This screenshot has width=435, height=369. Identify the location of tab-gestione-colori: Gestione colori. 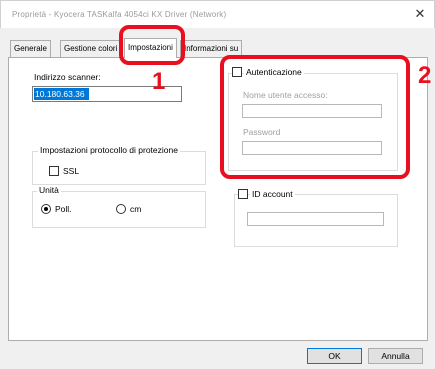
(91, 48).